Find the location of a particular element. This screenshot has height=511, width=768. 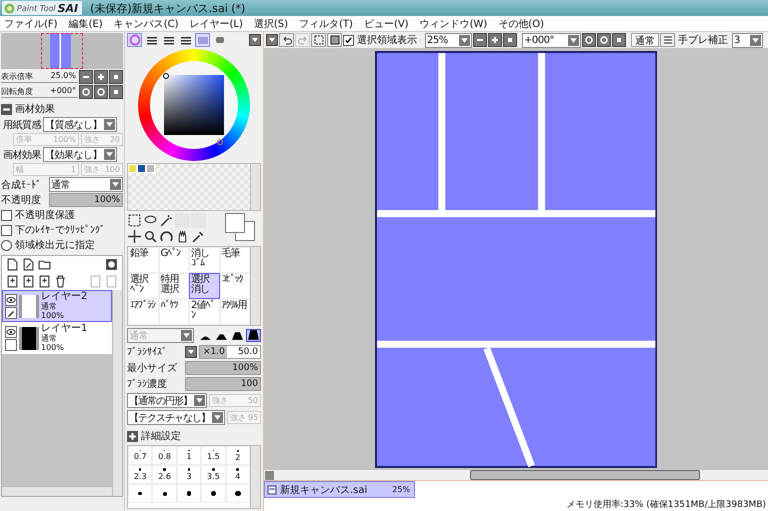

undo-icon is located at coordinates (286, 40).